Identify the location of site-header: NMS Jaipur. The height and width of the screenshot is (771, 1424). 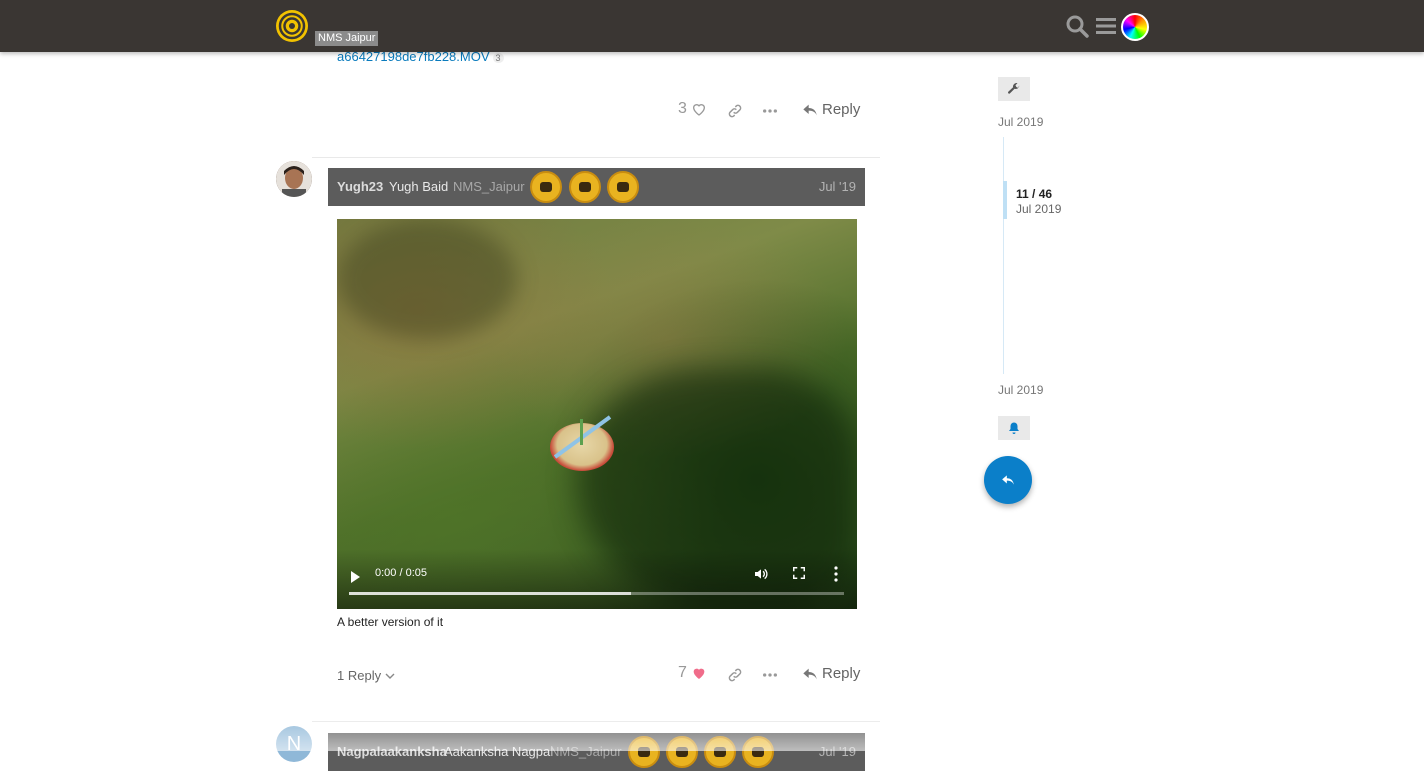
(712, 26).